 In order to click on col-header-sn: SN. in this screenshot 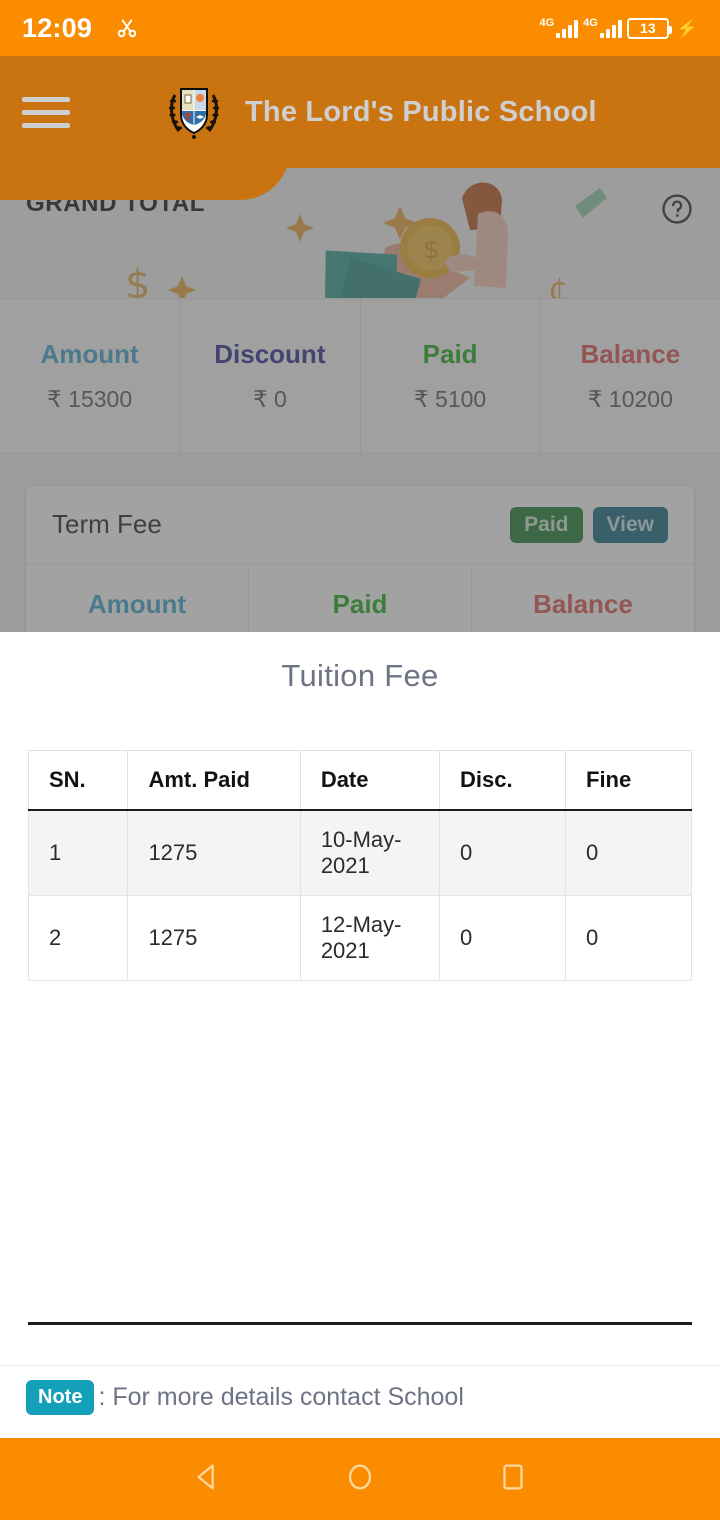, I will do `click(78, 780)`.